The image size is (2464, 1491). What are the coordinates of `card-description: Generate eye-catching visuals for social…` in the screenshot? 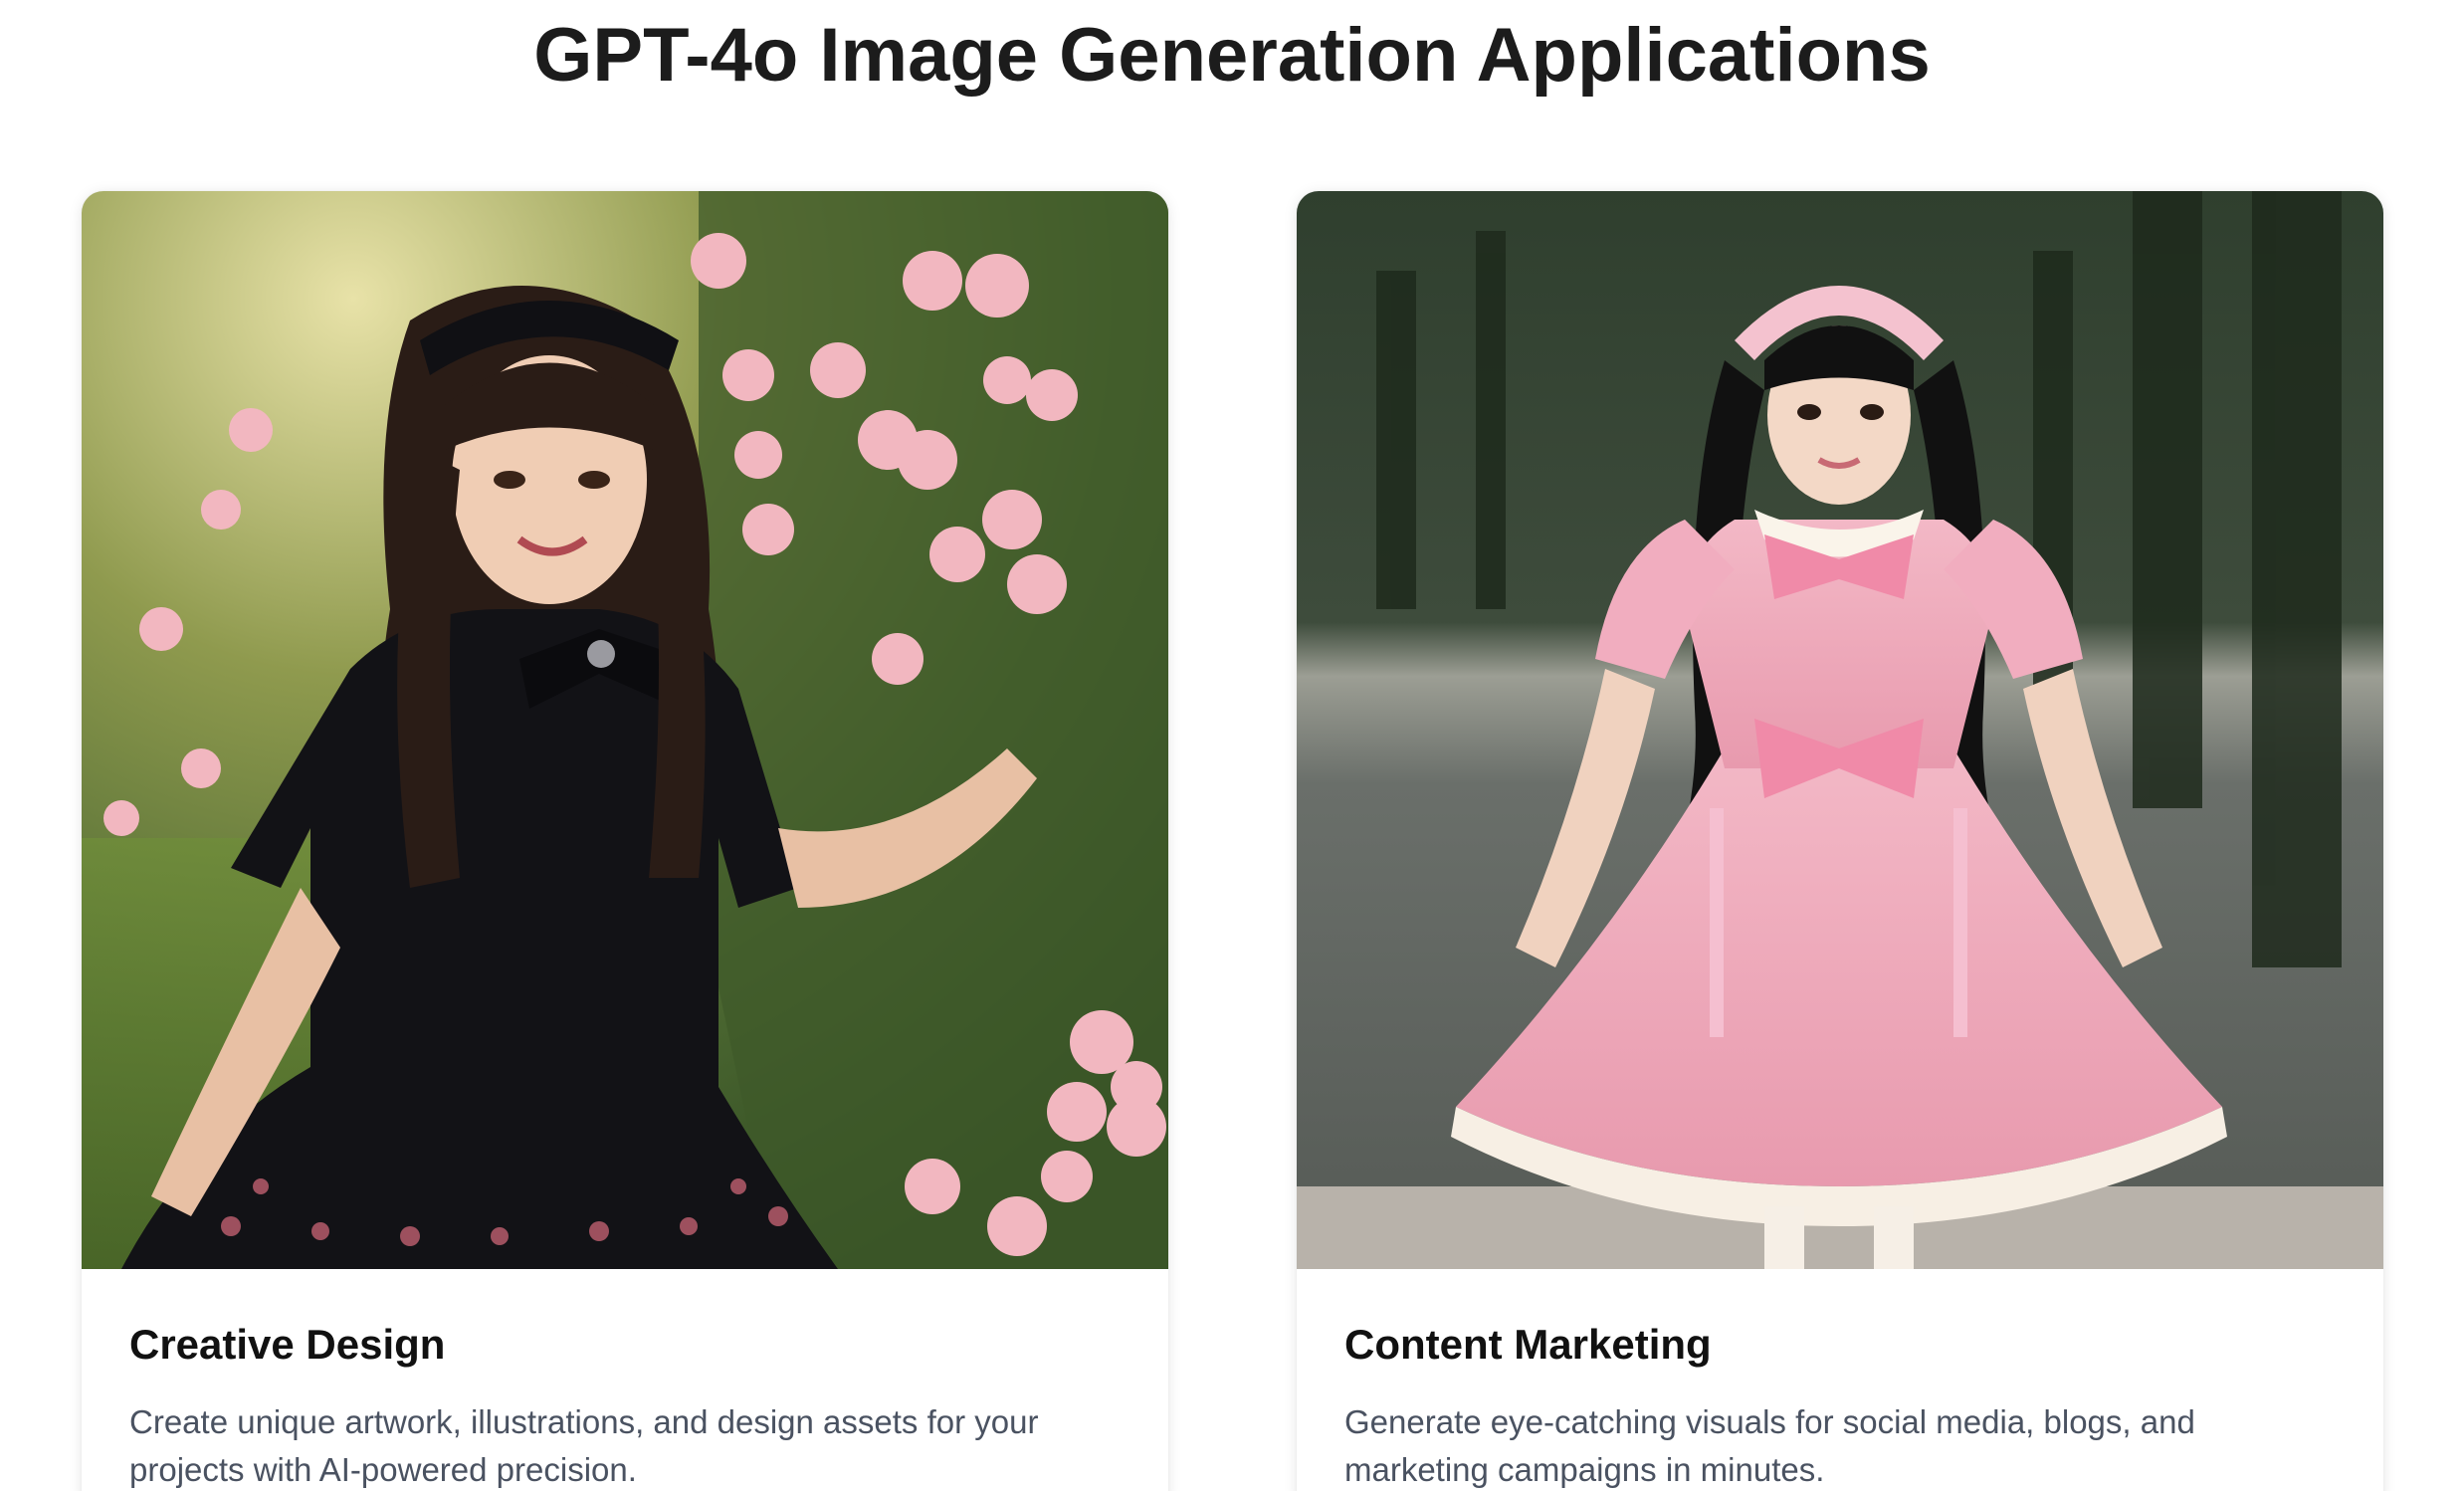 It's located at (1769, 1445).